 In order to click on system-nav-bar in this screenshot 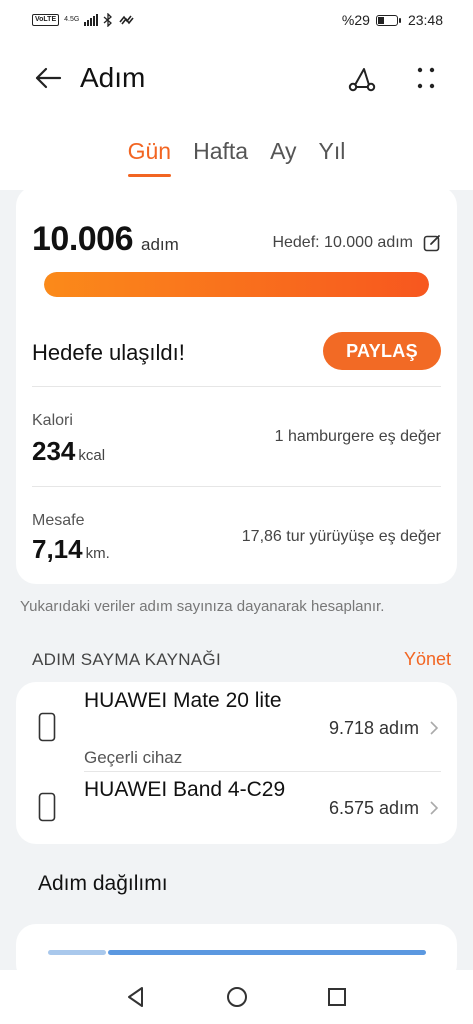, I will do `click(236, 997)`.